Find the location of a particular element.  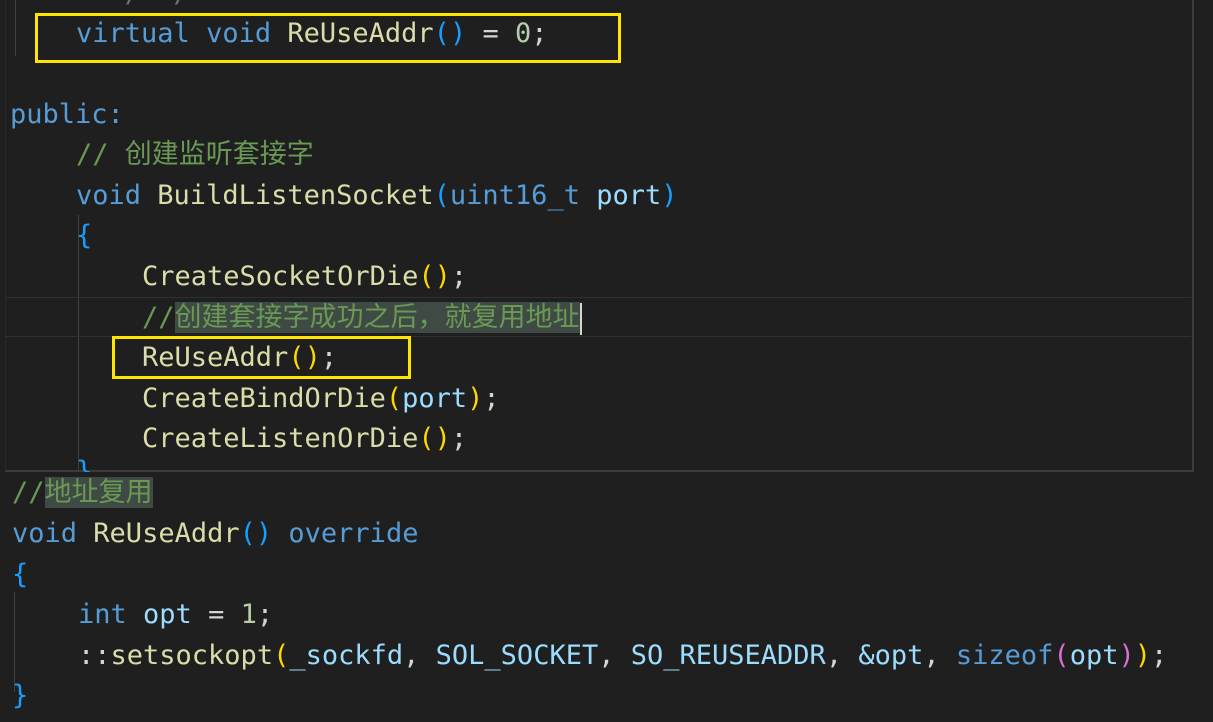

function-call: setsockopt is located at coordinates (192, 655).